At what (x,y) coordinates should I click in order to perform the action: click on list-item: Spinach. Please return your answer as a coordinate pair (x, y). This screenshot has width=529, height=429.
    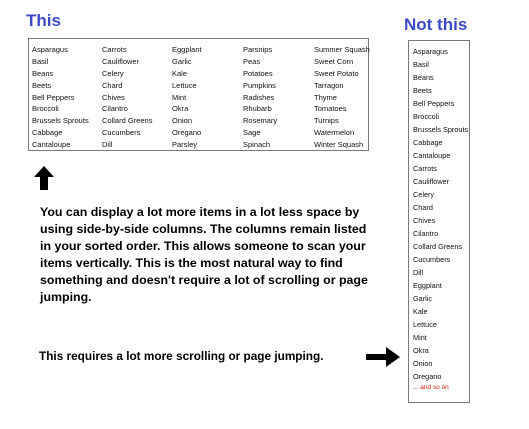
    Looking at the image, I should click on (257, 145).